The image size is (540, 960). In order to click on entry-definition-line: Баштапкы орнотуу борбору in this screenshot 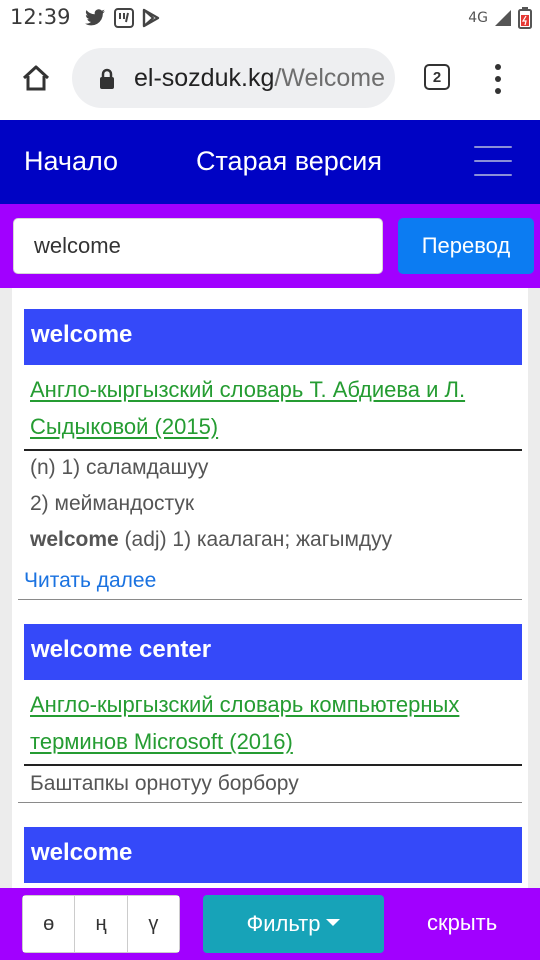, I will do `click(164, 783)`.